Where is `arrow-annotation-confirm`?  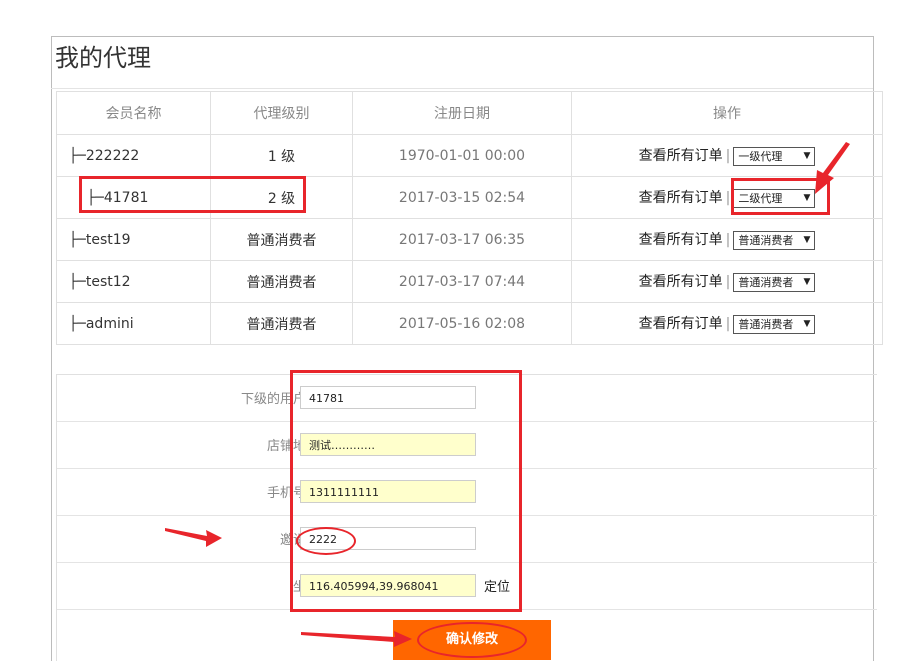
arrow-annotation-confirm is located at coordinates (356, 639).